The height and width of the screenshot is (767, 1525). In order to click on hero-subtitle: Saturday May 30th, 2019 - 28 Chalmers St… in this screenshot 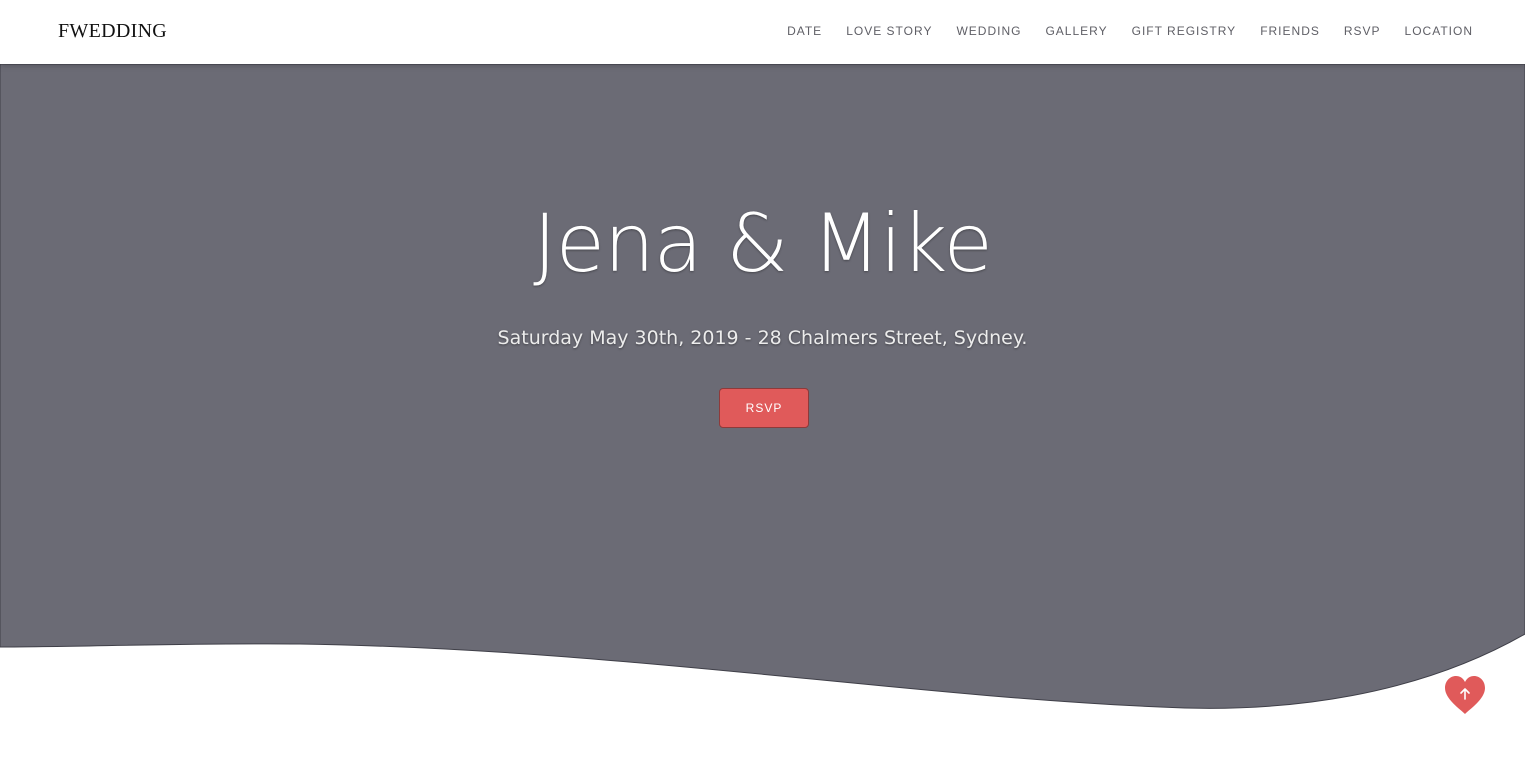, I will do `click(762, 338)`.